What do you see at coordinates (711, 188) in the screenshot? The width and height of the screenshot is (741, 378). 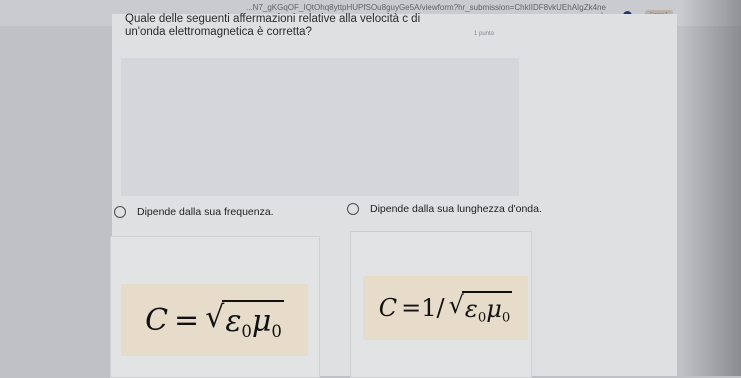 I see `screen-edge-shadow` at bounding box center [711, 188].